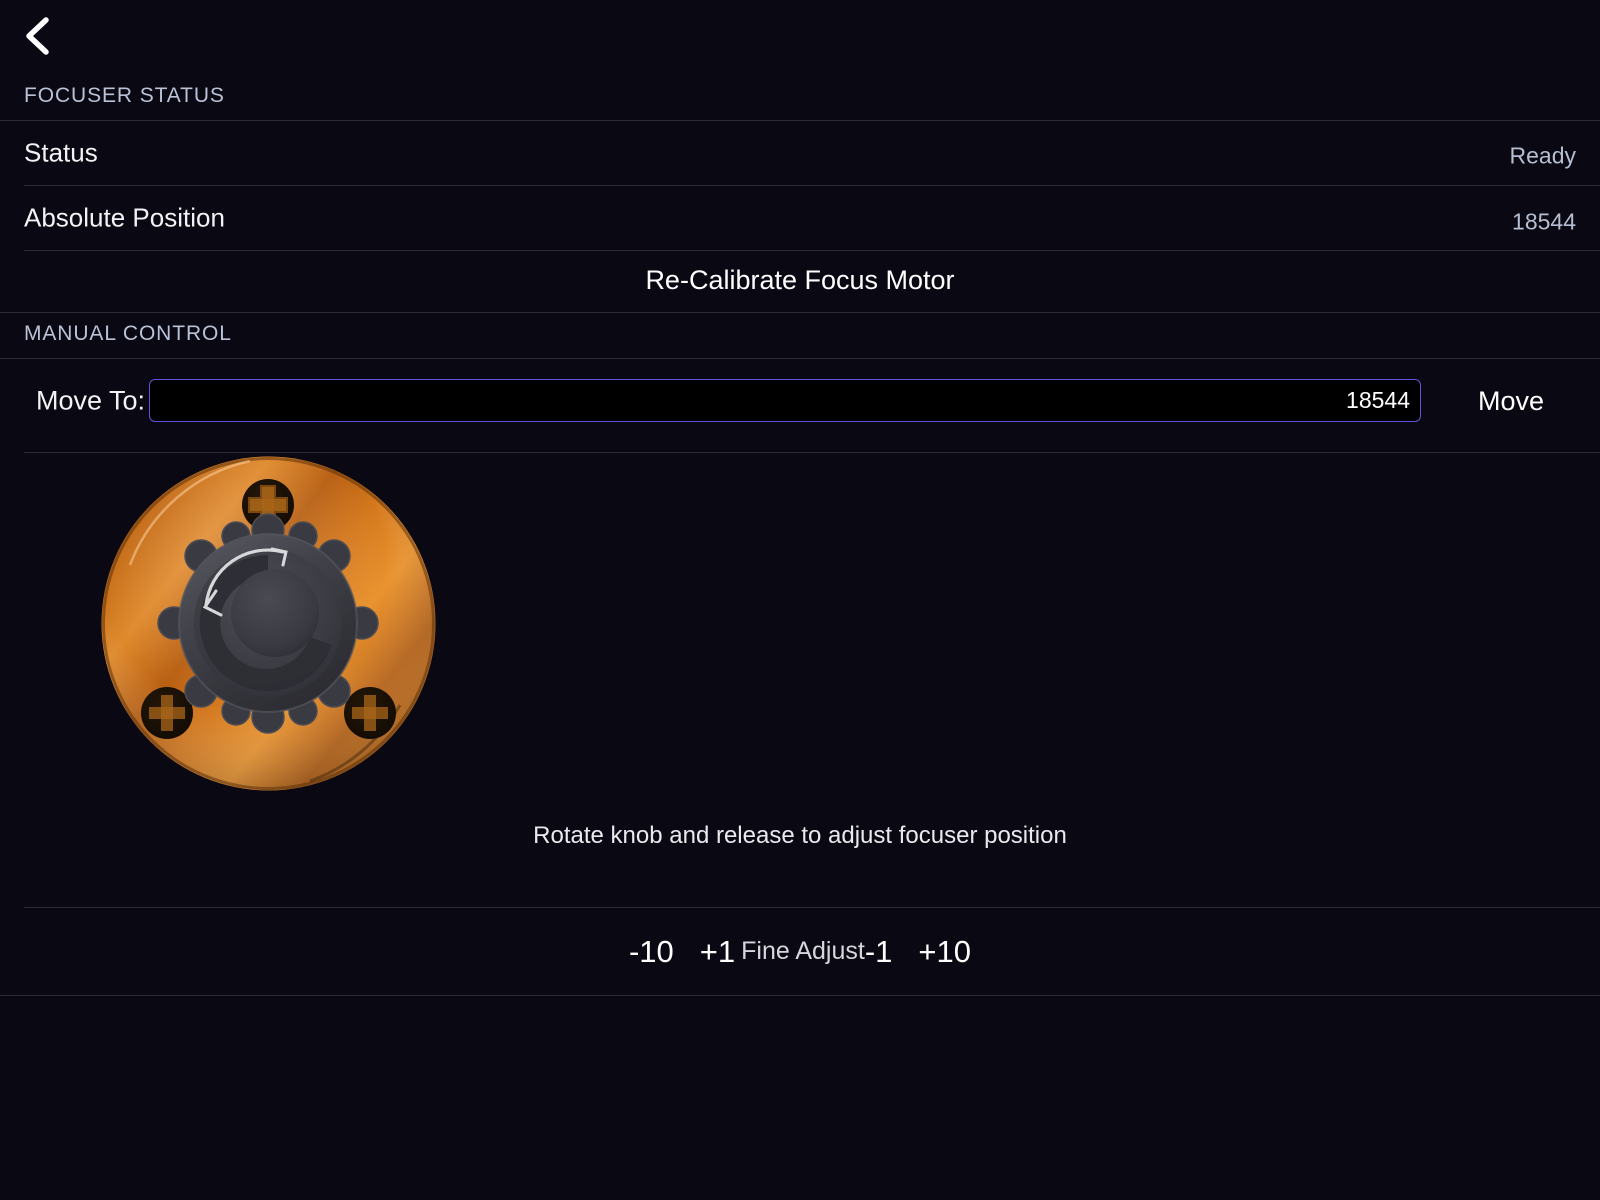  I want to click on fine-adjust-minus-one-button: -1, so click(879, 952).